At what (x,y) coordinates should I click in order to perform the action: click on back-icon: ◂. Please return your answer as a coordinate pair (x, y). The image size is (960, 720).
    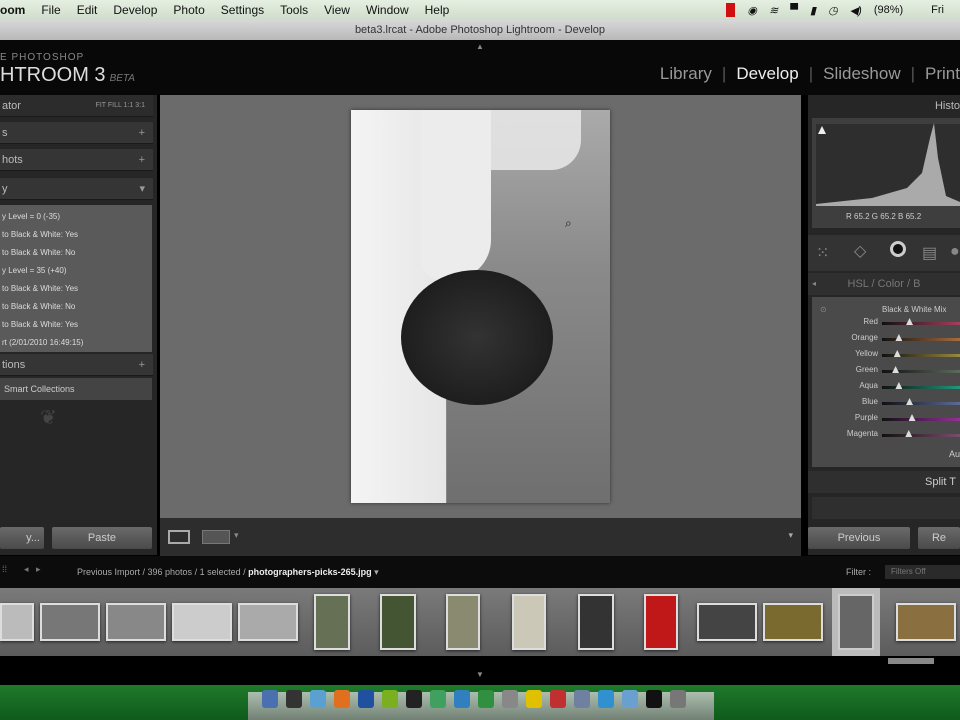
    Looking at the image, I should click on (26, 569).